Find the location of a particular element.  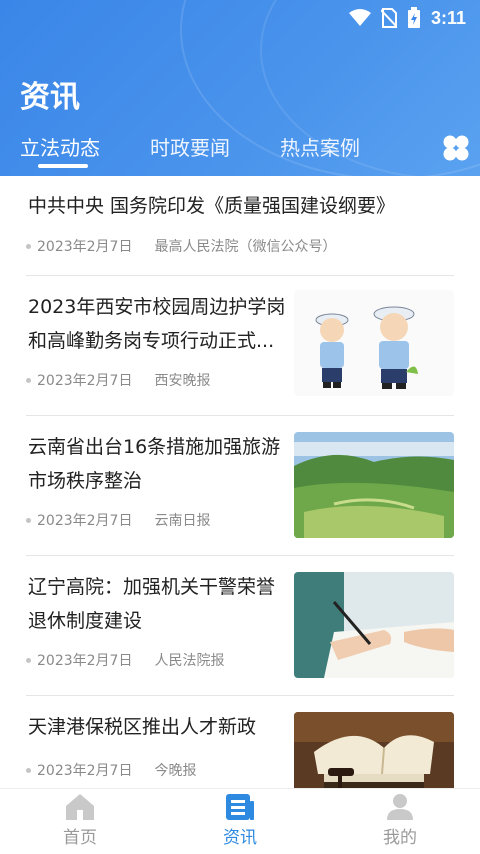

bottom-nav: 首页 资讯 我的 is located at coordinates (240, 821).